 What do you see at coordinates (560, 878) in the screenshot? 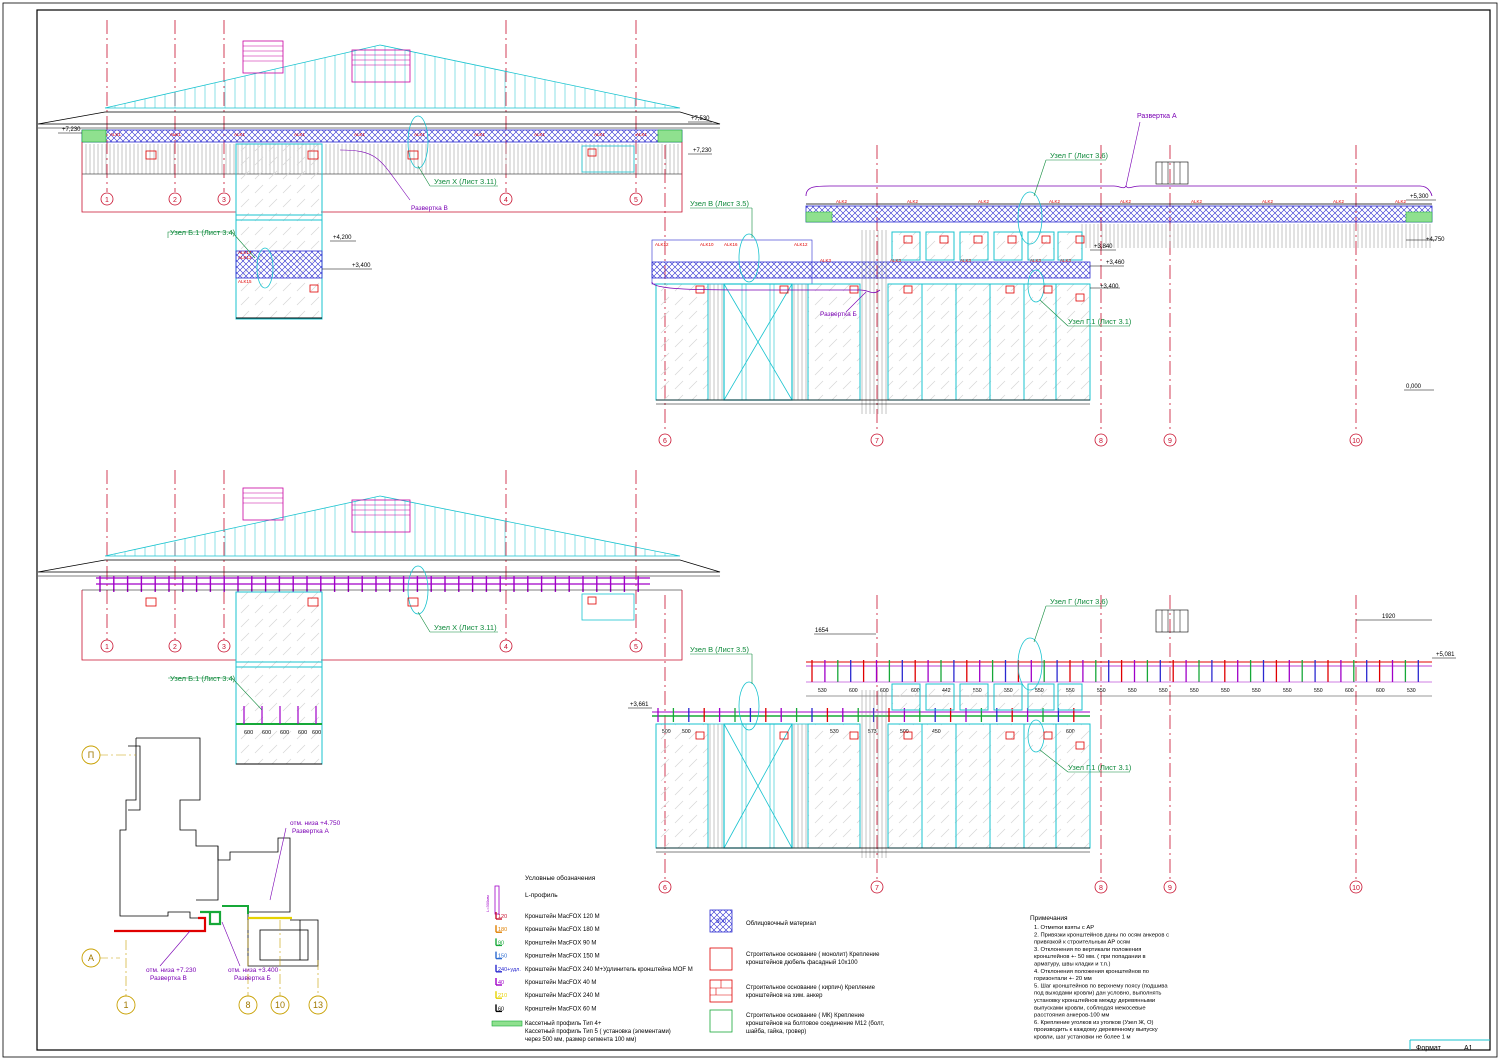
I see `legend-title: Условные обозначения` at bounding box center [560, 878].